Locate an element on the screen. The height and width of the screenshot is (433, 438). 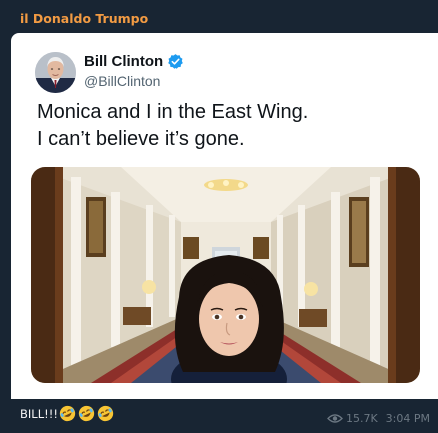
message-footer: BILL!!! 15.7K 3:04 PM is located at coordinates (219, 416).